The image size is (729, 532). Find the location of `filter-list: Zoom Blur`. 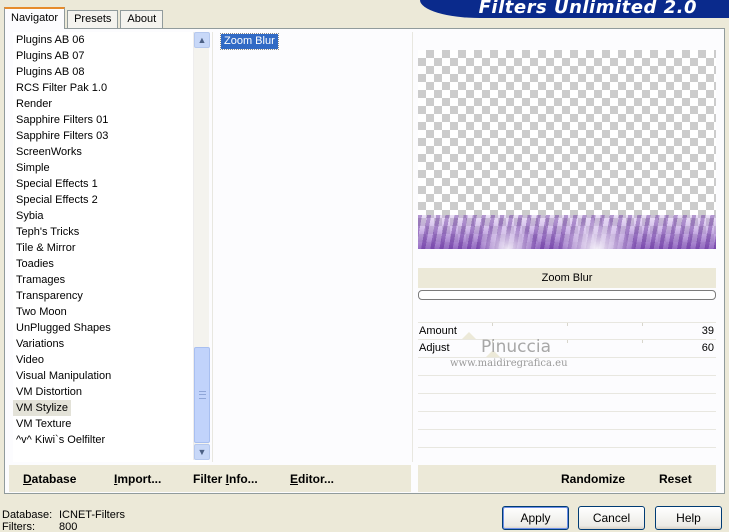

filter-list: Zoom Blur is located at coordinates (315, 41).